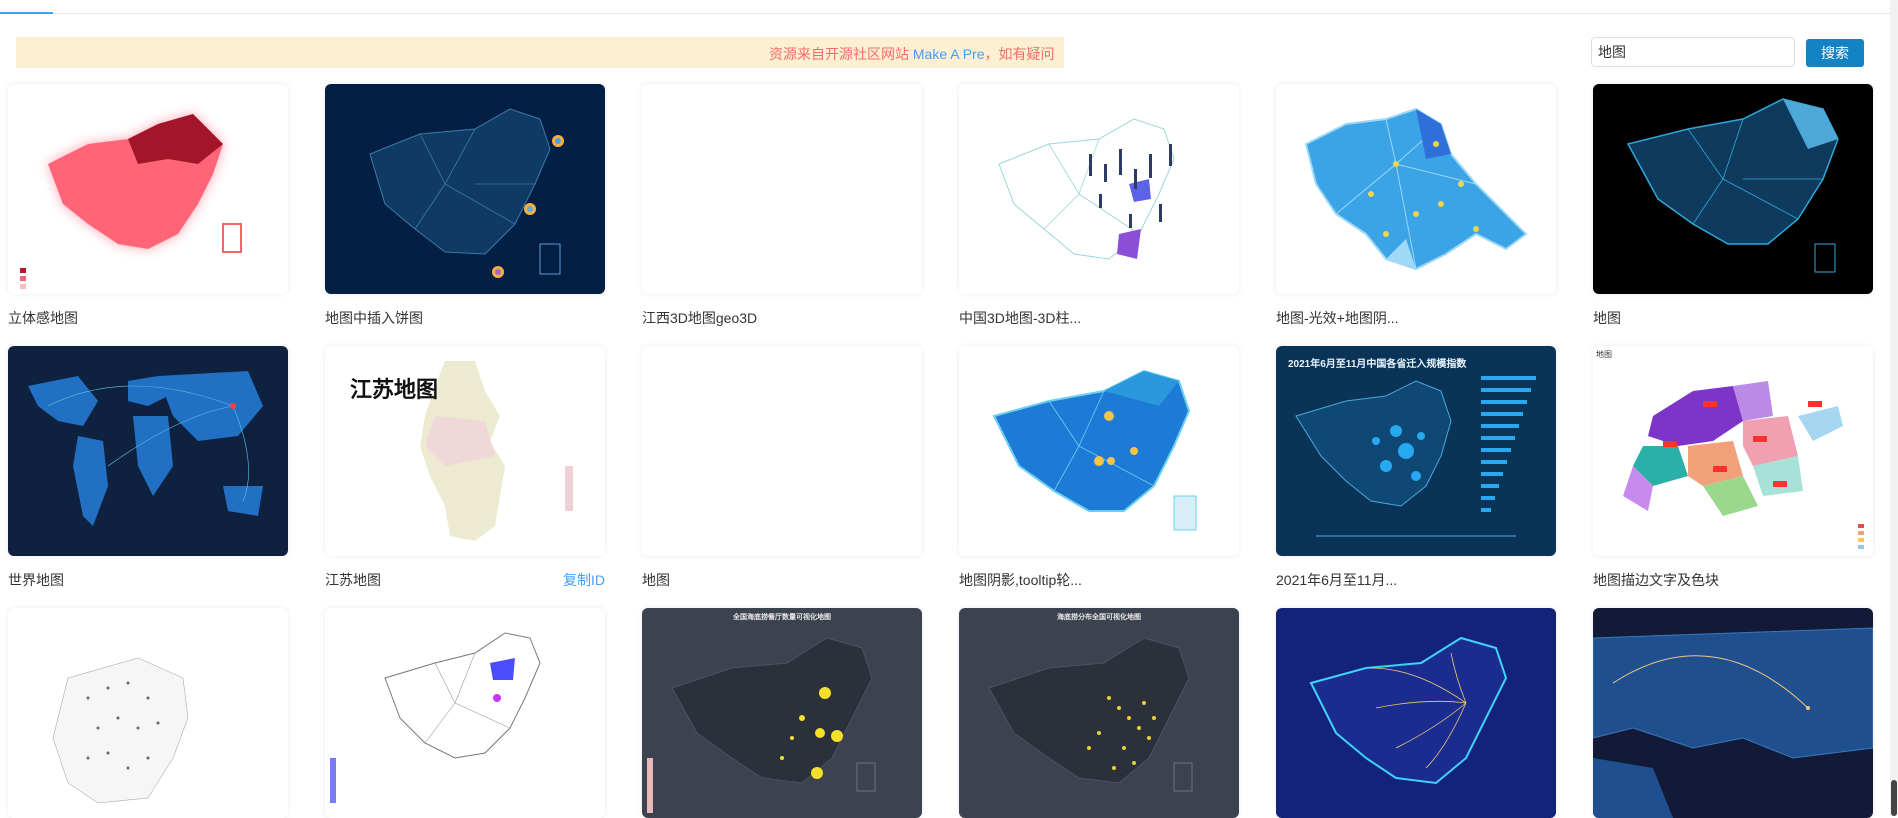 Image resolution: width=1898 pixels, height=818 pixels. Describe the element at coordinates (394, 389) in the screenshot. I see `thumbnail-overlay-title: 江苏地图` at that location.